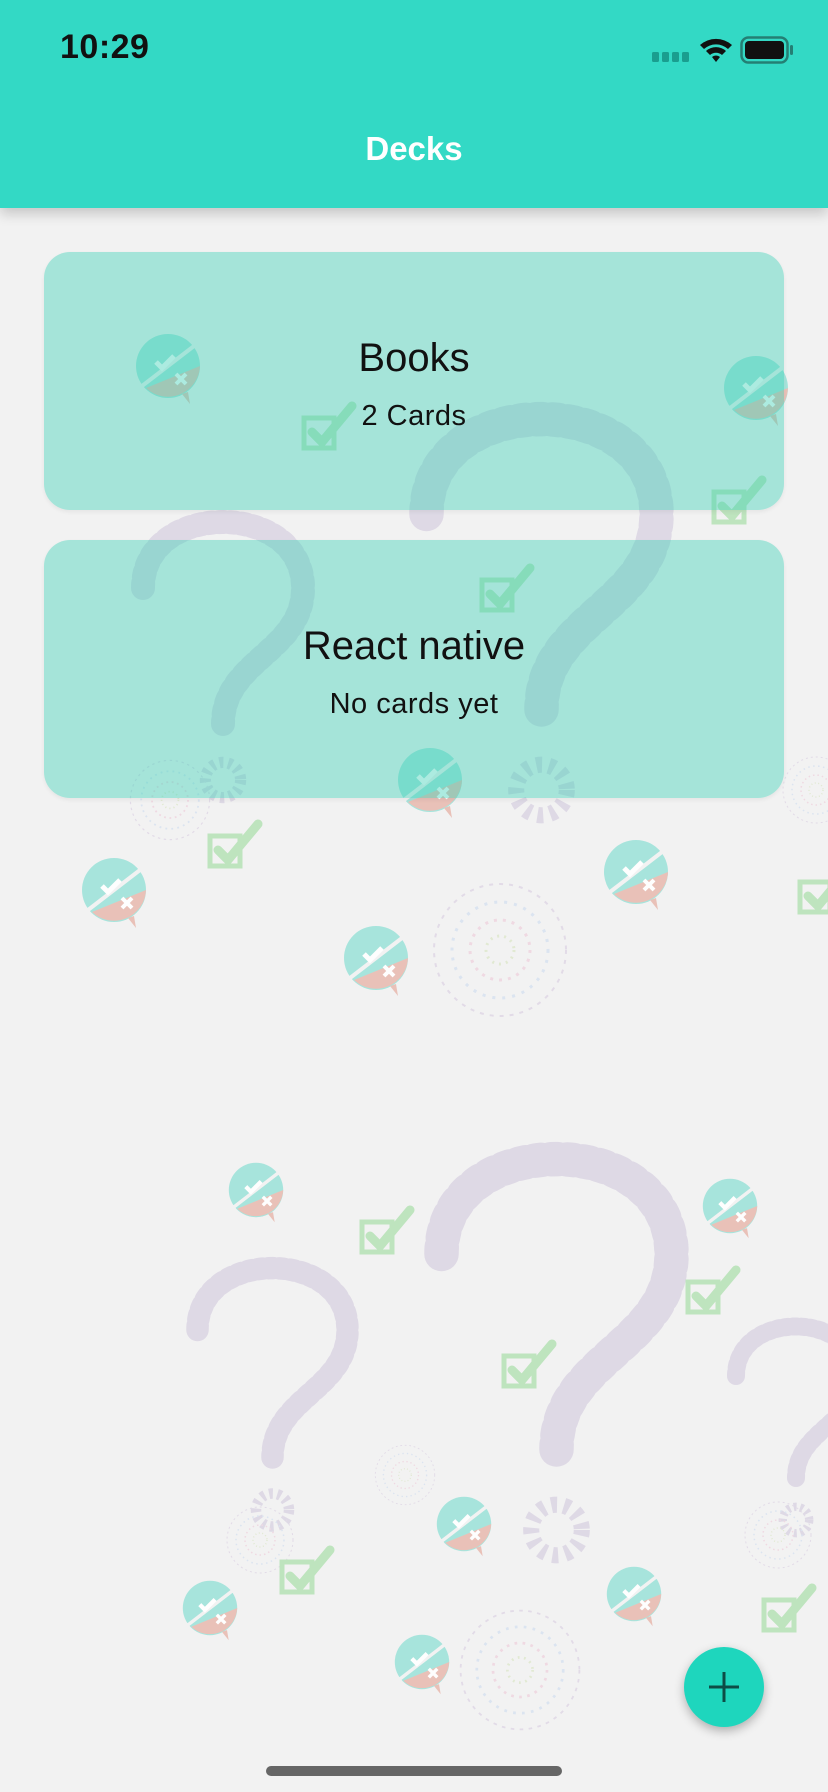  What do you see at coordinates (716, 50) in the screenshot?
I see `wifi-icon` at bounding box center [716, 50].